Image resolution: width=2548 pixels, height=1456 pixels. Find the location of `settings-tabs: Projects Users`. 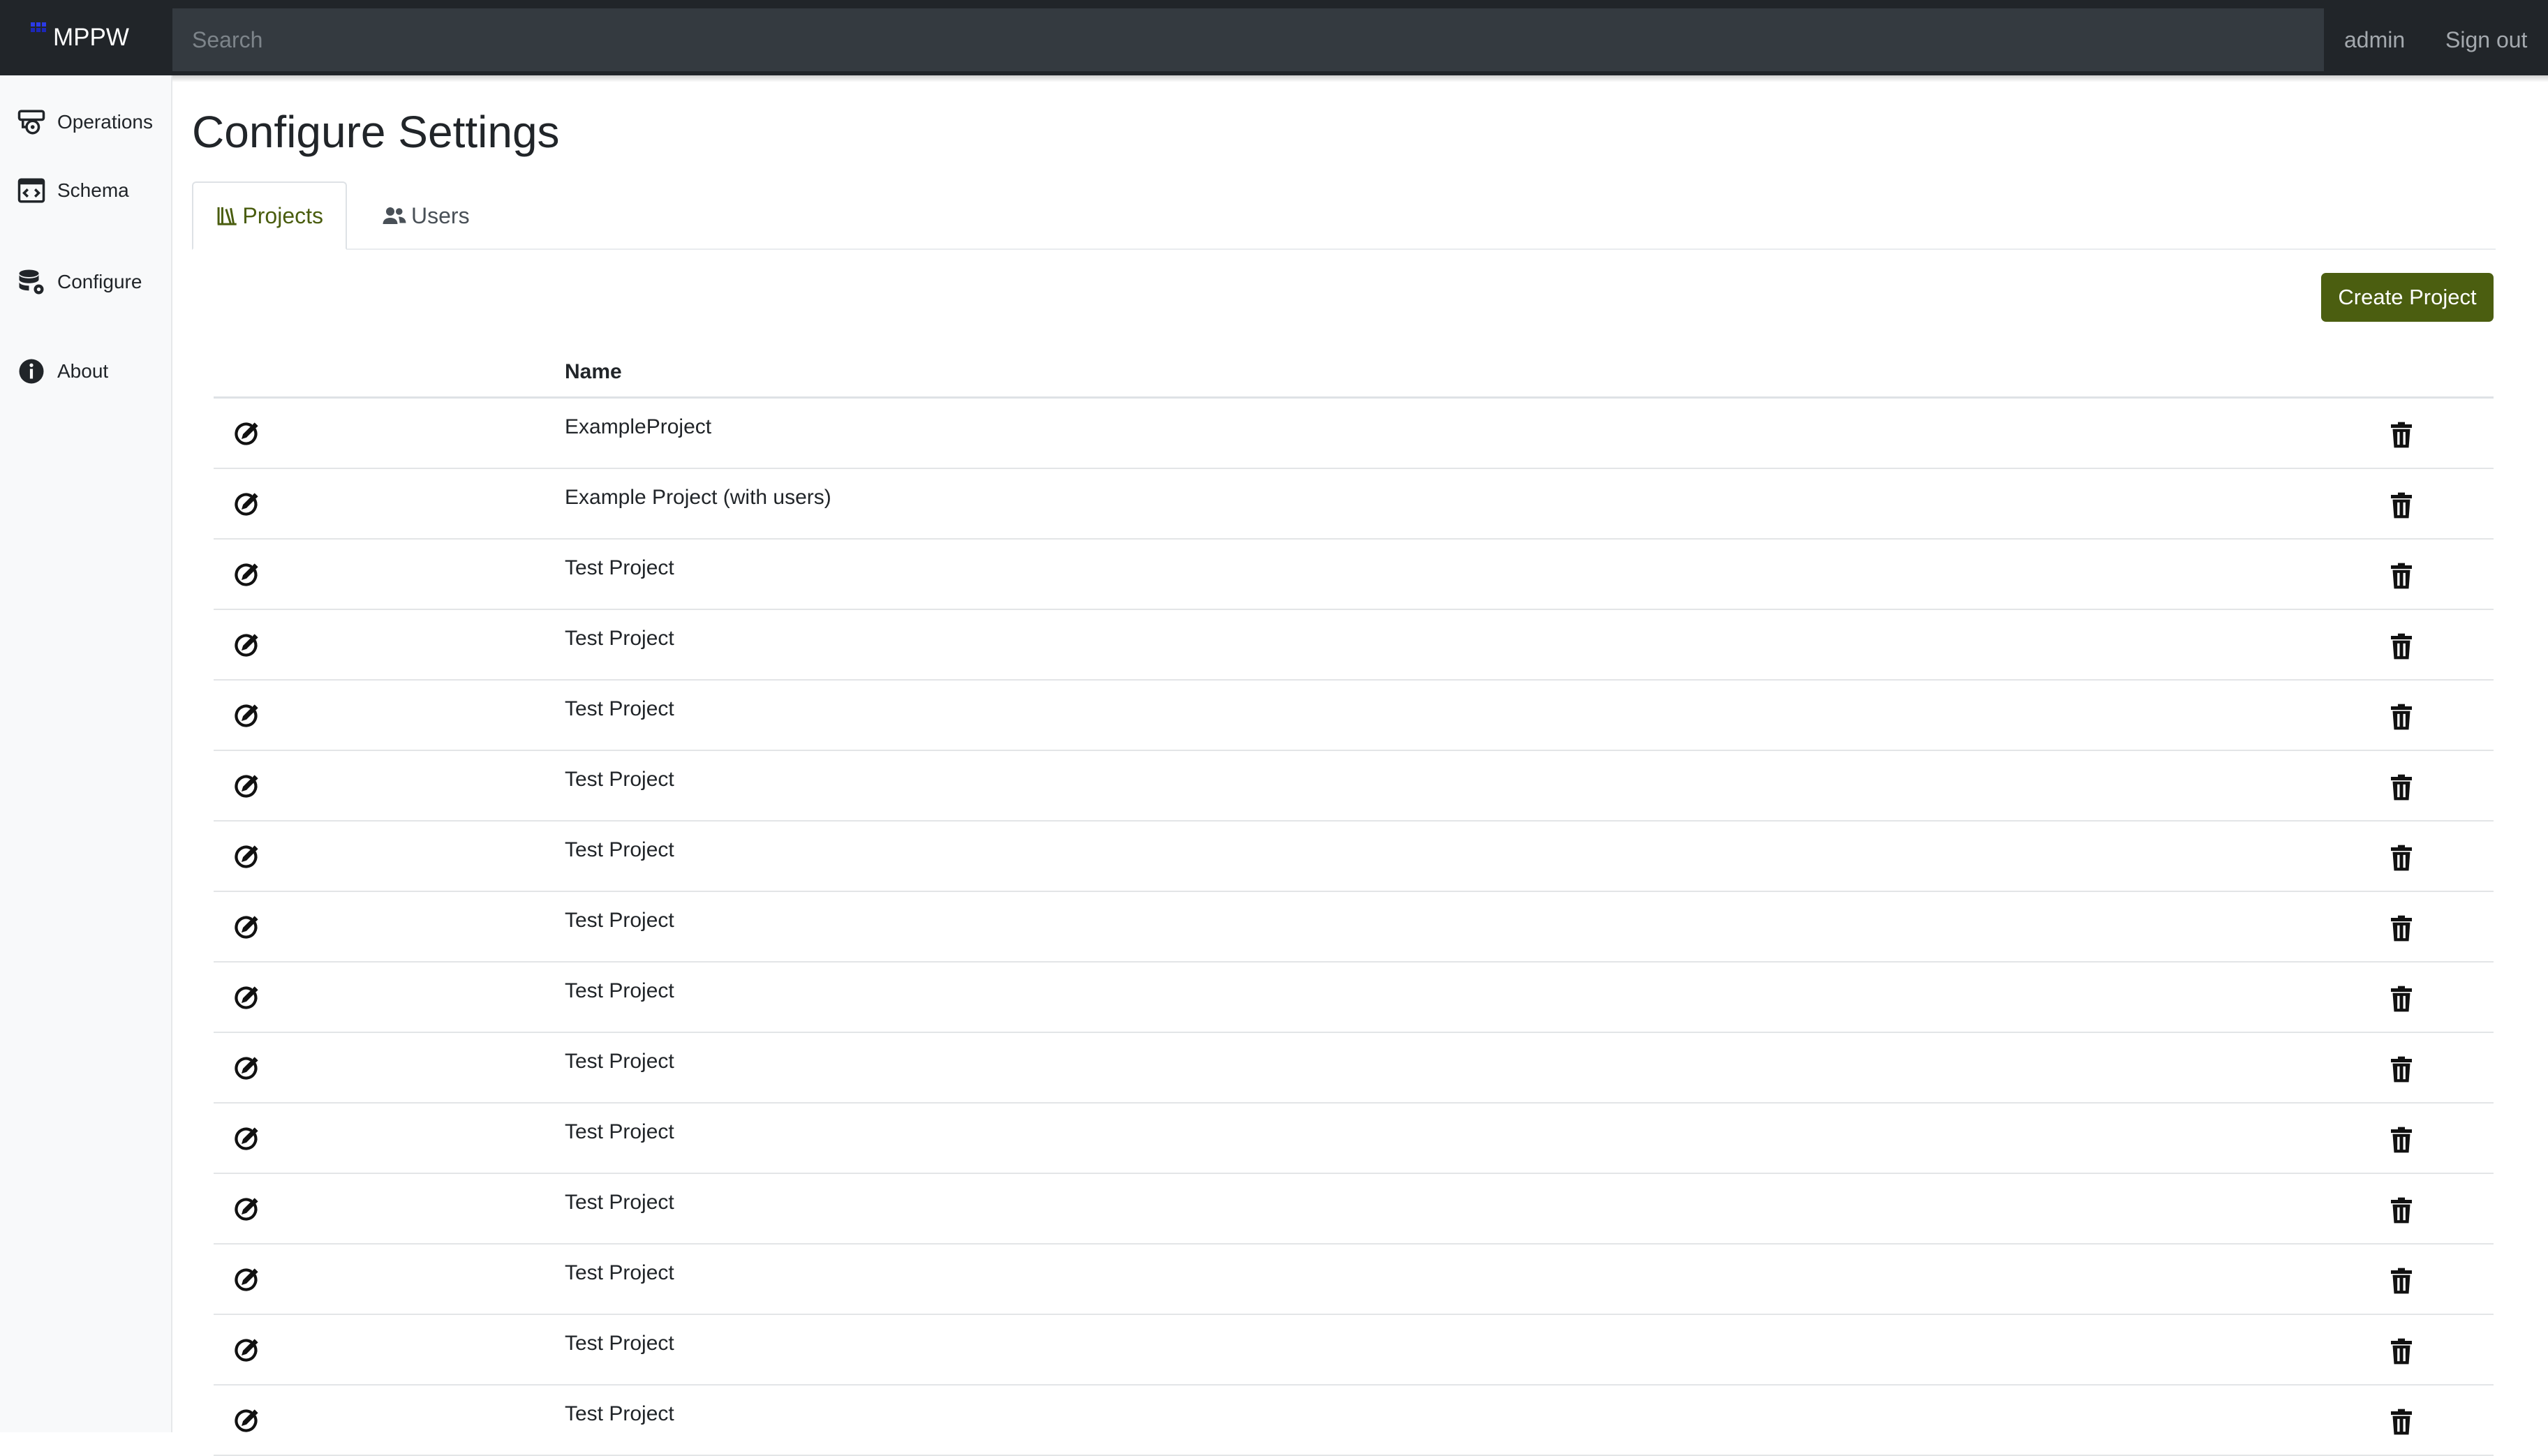

settings-tabs: Projects Users is located at coordinates (1344, 216).